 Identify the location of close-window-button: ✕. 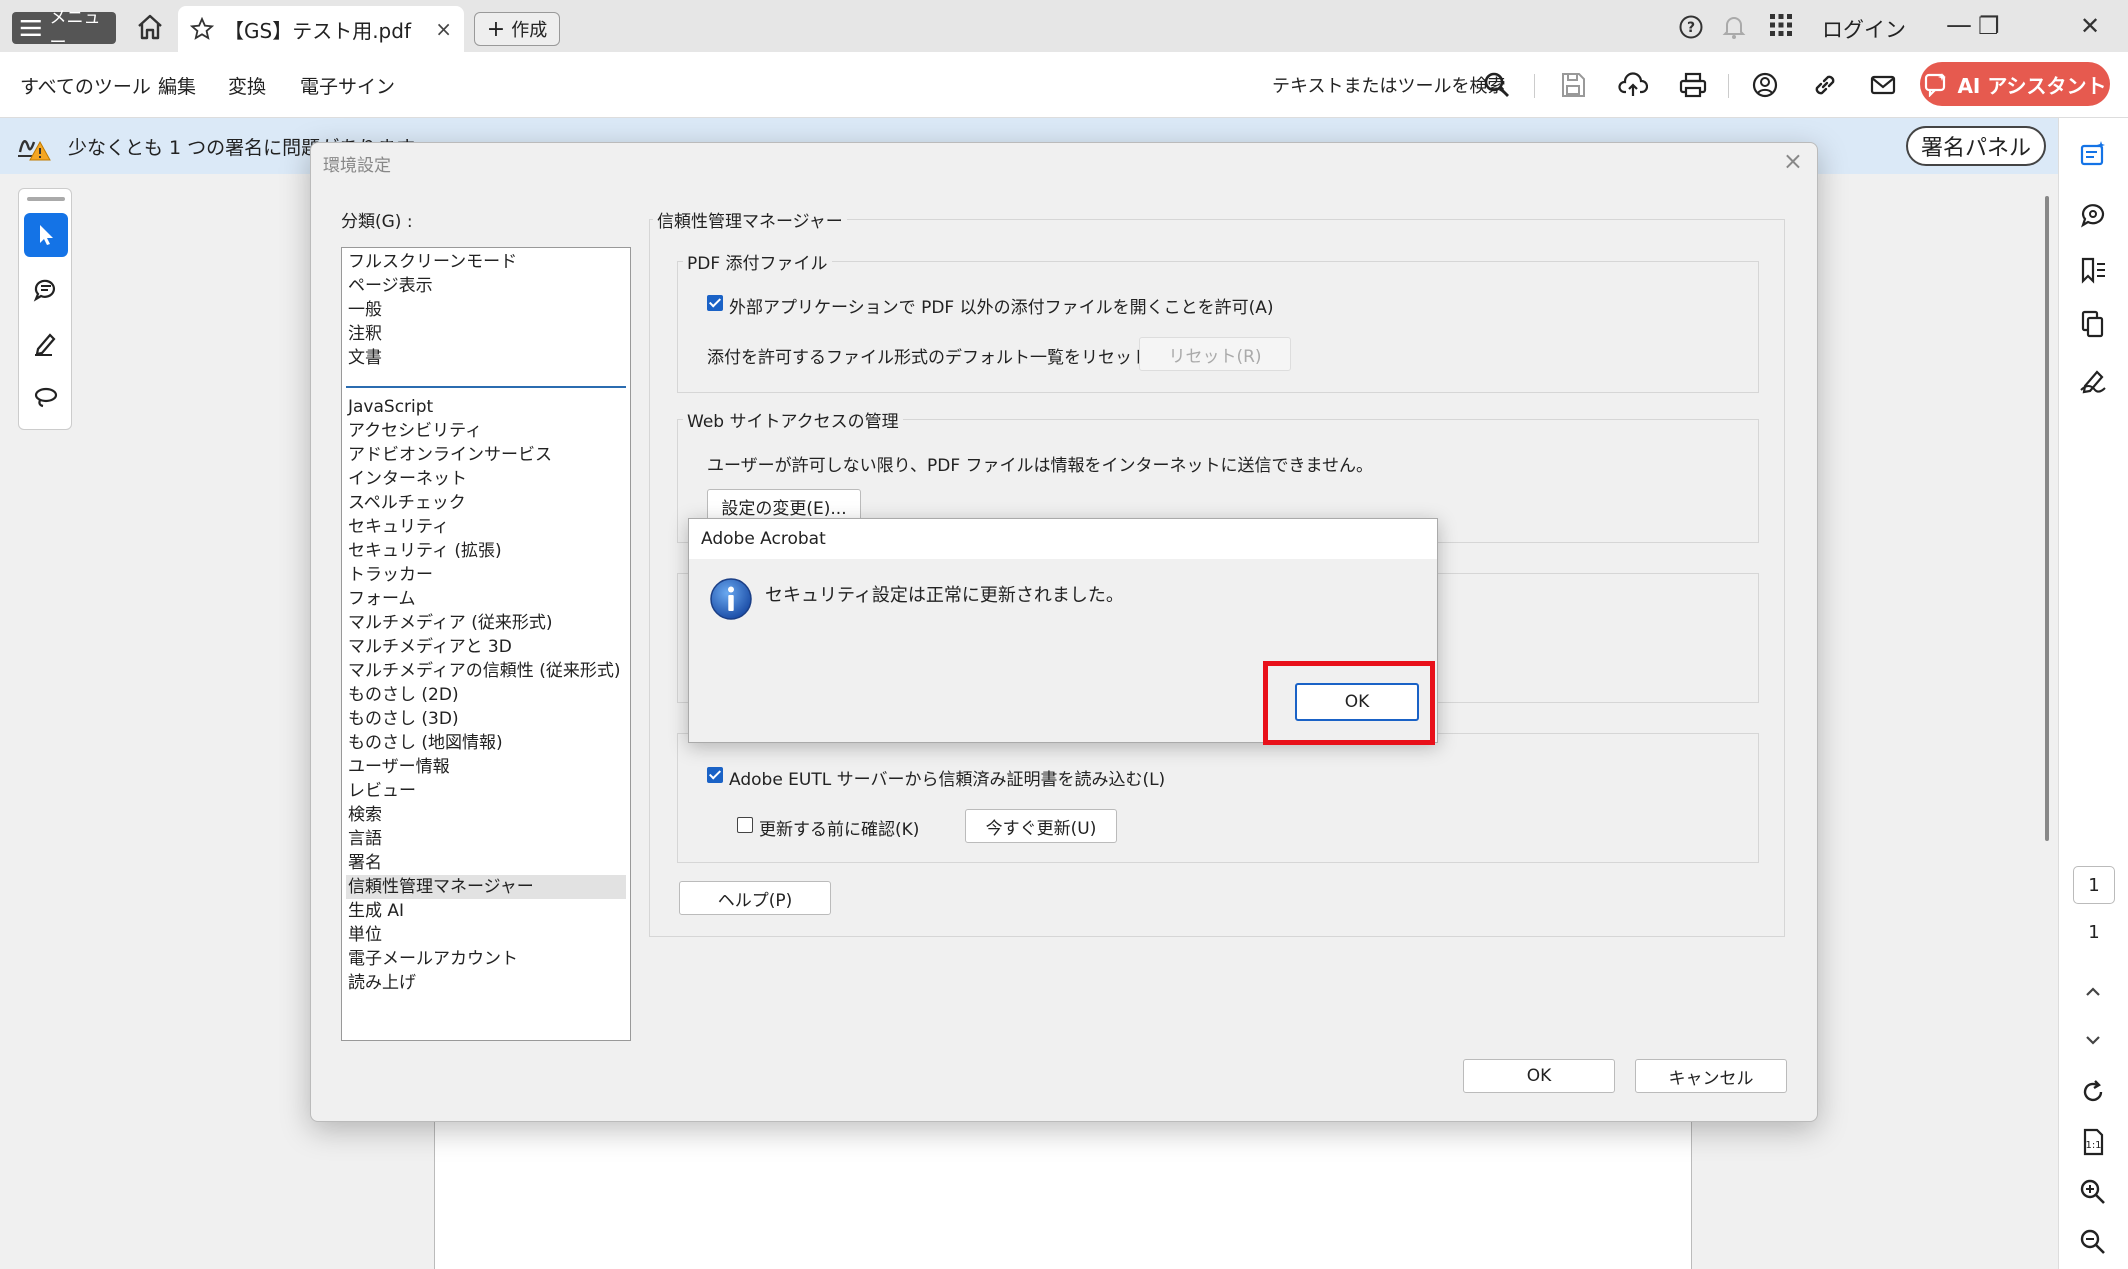
(2090, 26).